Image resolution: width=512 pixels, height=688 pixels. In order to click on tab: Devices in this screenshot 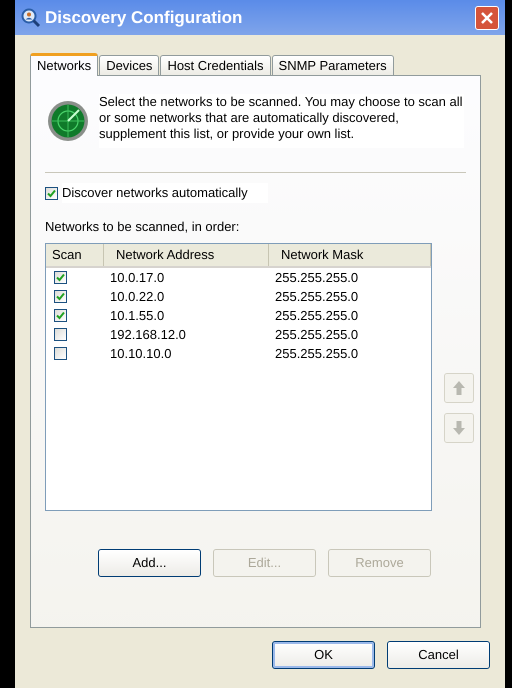, I will do `click(129, 65)`.